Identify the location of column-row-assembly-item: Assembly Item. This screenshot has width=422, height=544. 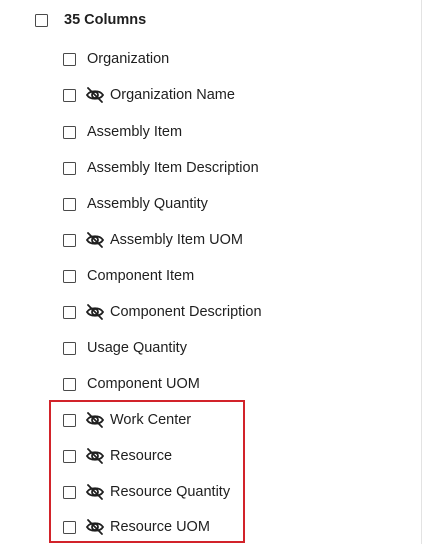
(122, 132).